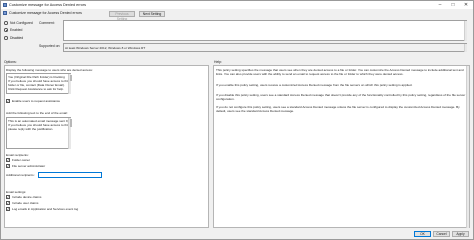 This screenshot has width=474, height=240. I want to click on file-server-admin-label: File server administrator, so click(29, 166).